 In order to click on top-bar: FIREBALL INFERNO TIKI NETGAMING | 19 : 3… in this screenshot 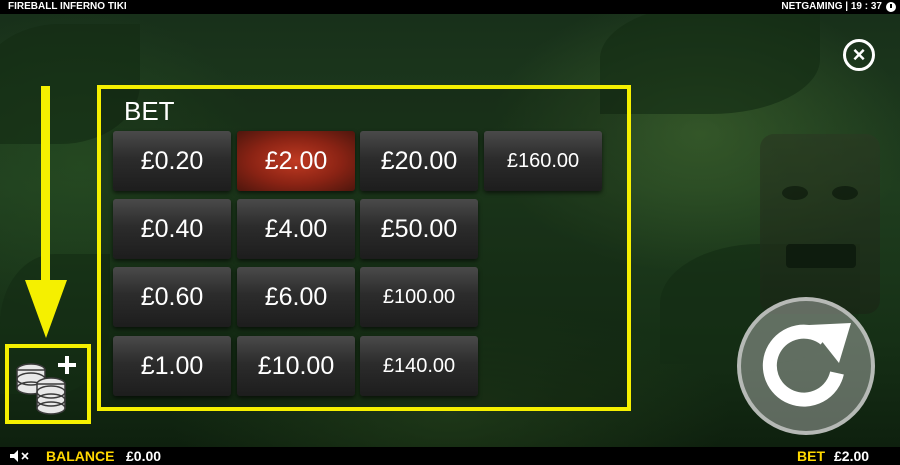, I will do `click(450, 7)`.